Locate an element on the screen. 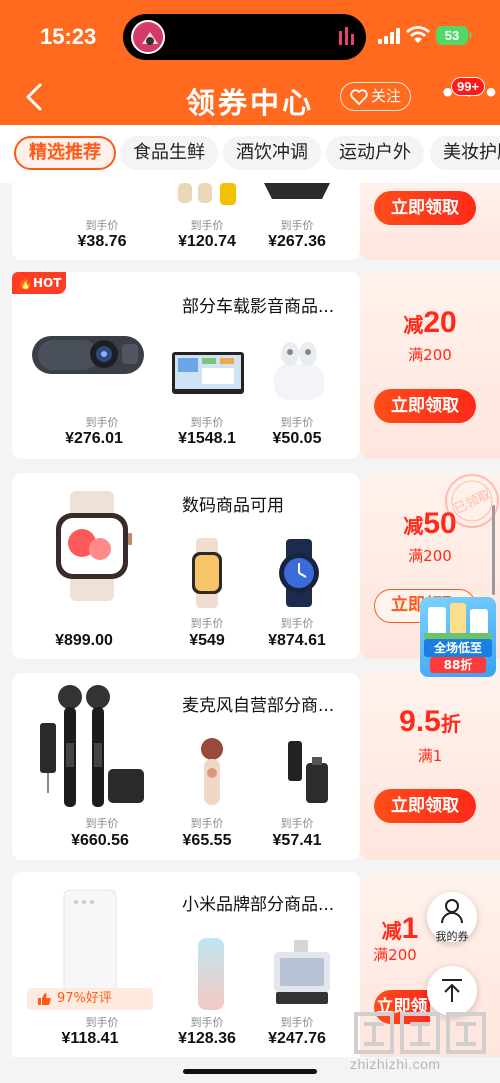 The image size is (500, 1083). coupon-panel: 立即领取 is located at coordinates (430, 221).